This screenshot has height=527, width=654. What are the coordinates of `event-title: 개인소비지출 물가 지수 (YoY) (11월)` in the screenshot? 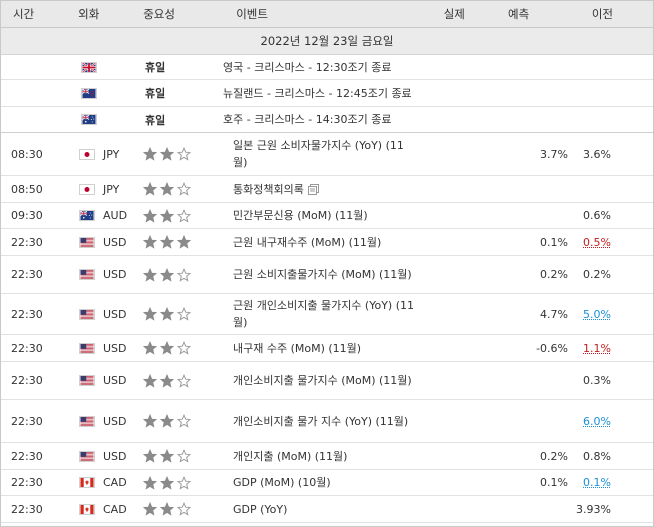 It's located at (320, 421).